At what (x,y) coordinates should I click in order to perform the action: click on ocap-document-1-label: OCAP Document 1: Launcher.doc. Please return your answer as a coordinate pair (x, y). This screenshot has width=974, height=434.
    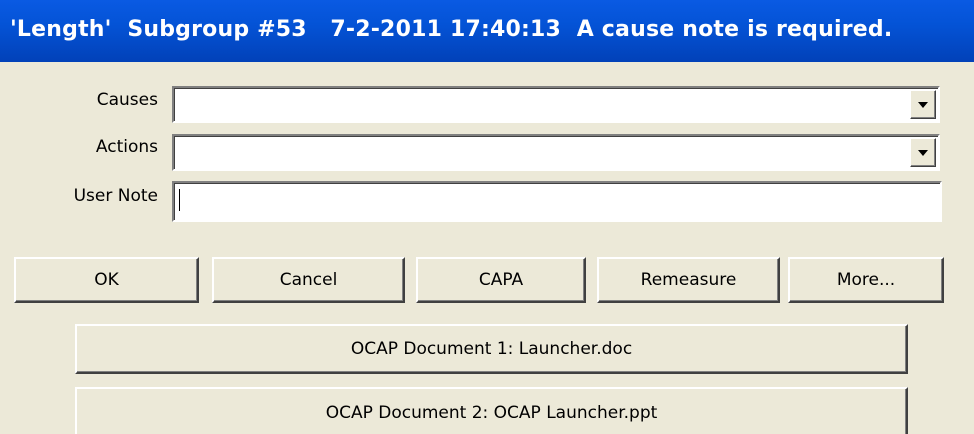
    Looking at the image, I should click on (491, 349).